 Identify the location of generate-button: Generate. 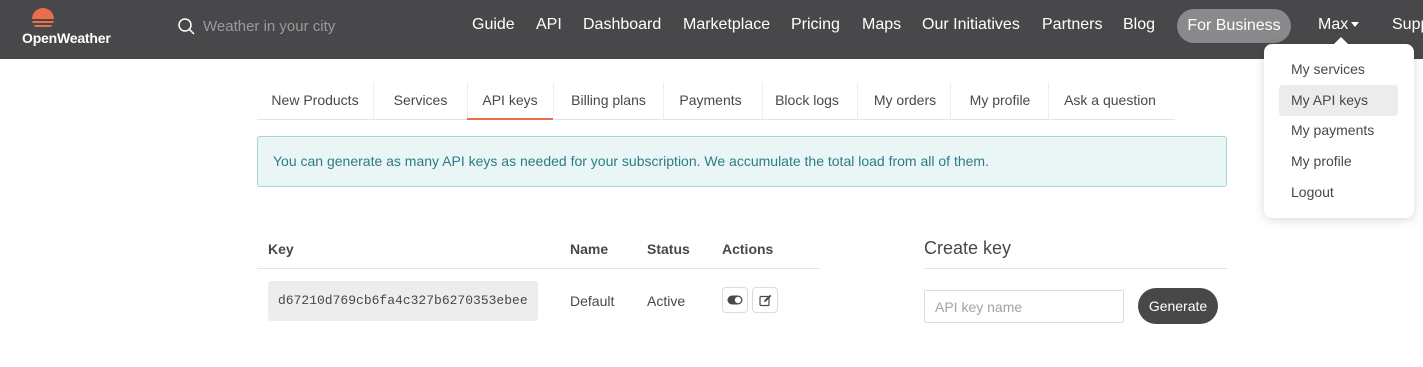
(1178, 306).